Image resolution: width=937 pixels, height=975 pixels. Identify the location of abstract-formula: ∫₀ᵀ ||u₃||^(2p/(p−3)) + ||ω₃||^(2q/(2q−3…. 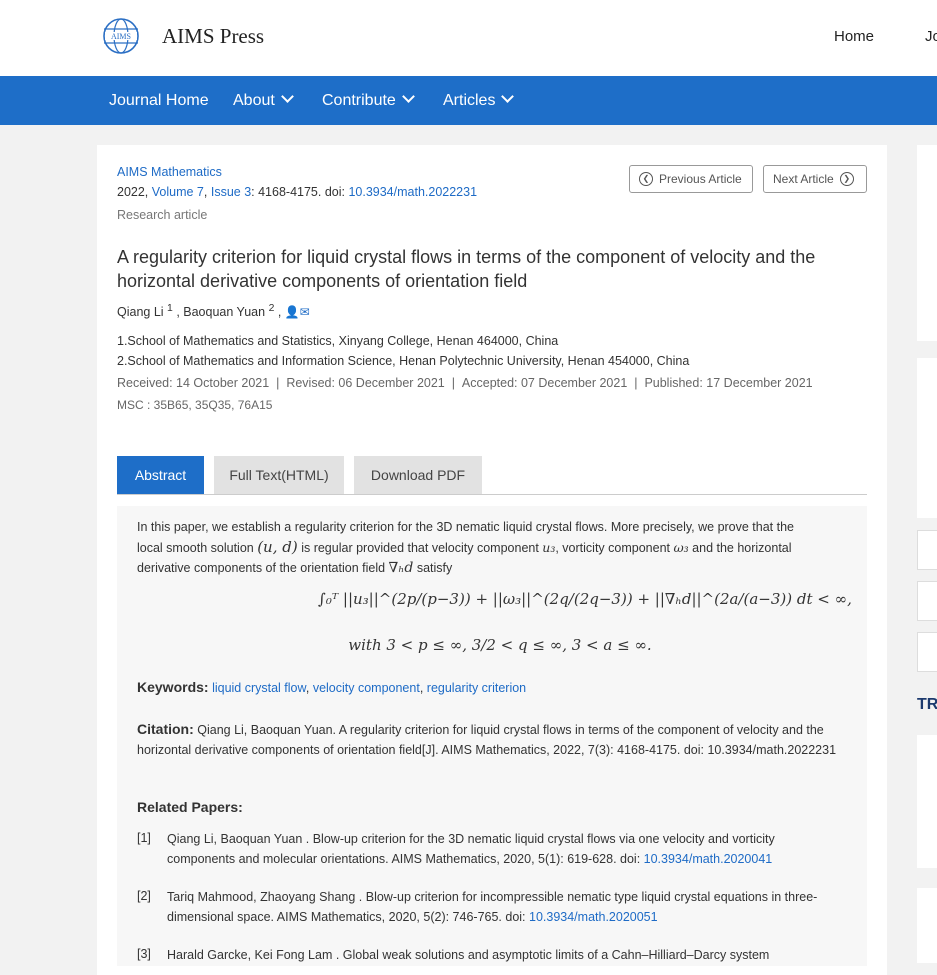
(585, 599).